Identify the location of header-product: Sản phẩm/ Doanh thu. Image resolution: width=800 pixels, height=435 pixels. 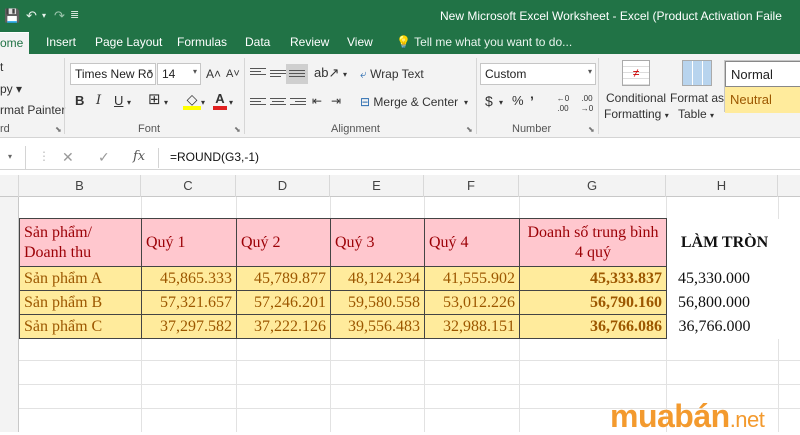
(80, 242).